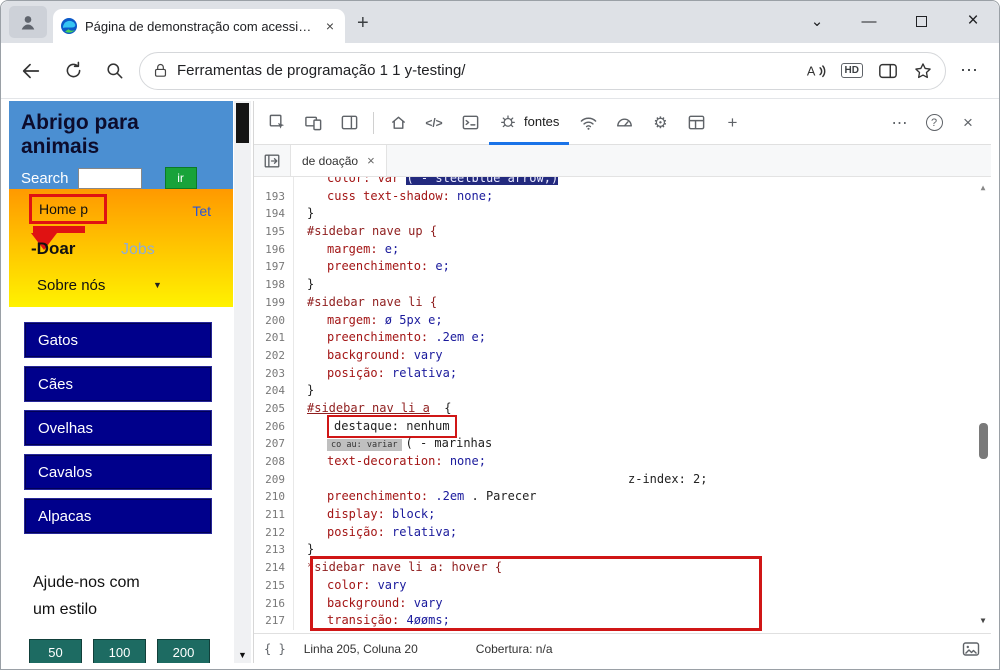  I want to click on nav-link-pet: Tet, so click(201, 211).